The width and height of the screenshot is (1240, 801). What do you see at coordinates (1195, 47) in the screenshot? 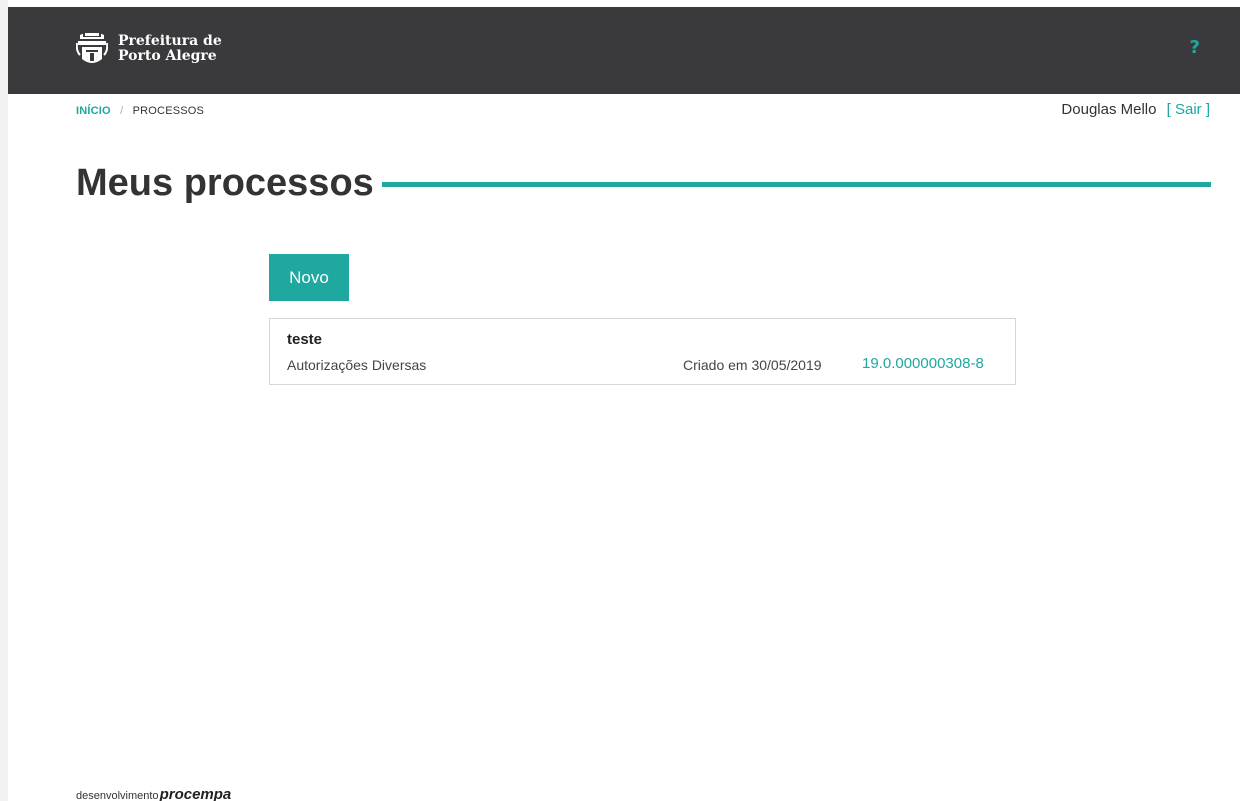
I see `question-mark-icon: ?` at bounding box center [1195, 47].